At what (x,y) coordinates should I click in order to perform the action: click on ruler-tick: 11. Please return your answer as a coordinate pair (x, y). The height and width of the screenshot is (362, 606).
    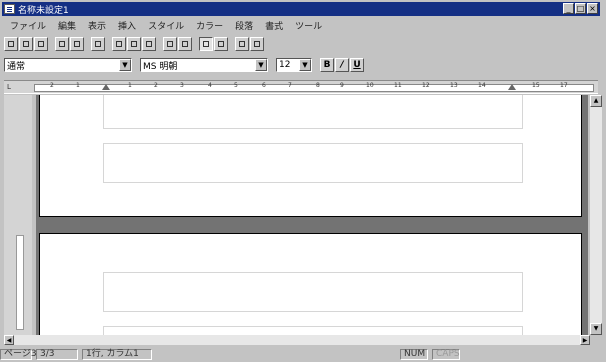
    Looking at the image, I should click on (398, 85).